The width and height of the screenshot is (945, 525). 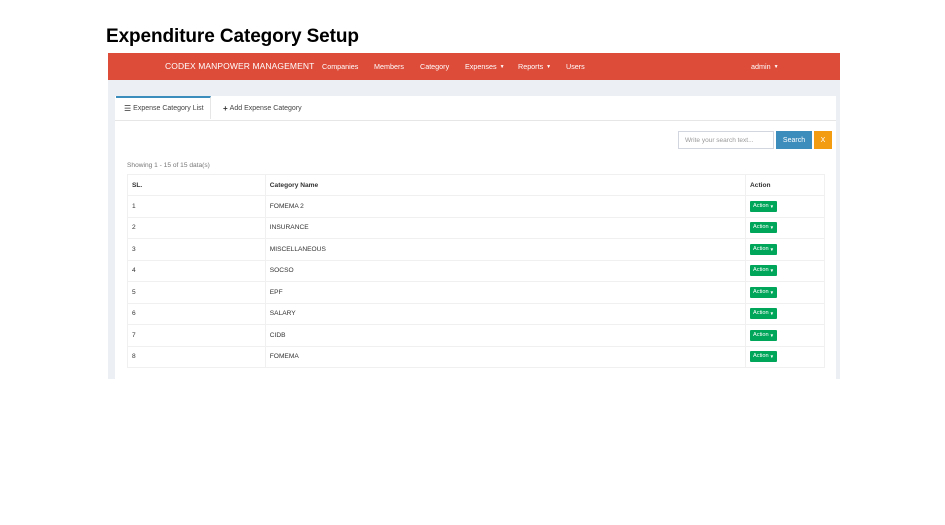 What do you see at coordinates (168, 108) in the screenshot?
I see `tab-label: Expense Category List` at bounding box center [168, 108].